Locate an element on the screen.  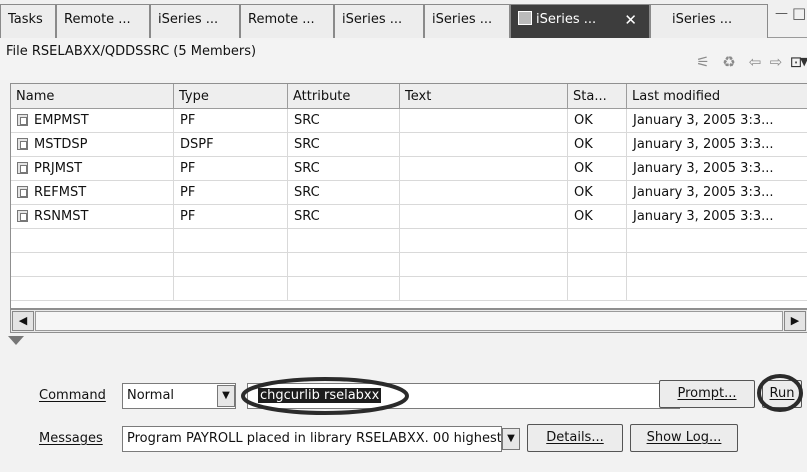
cell-name is located at coordinates (92, 264).